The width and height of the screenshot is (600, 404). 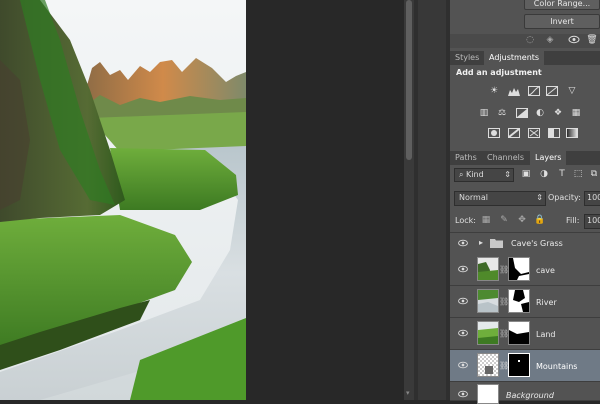 I want to click on blend-mode-value: Normal, so click(x=473, y=197).